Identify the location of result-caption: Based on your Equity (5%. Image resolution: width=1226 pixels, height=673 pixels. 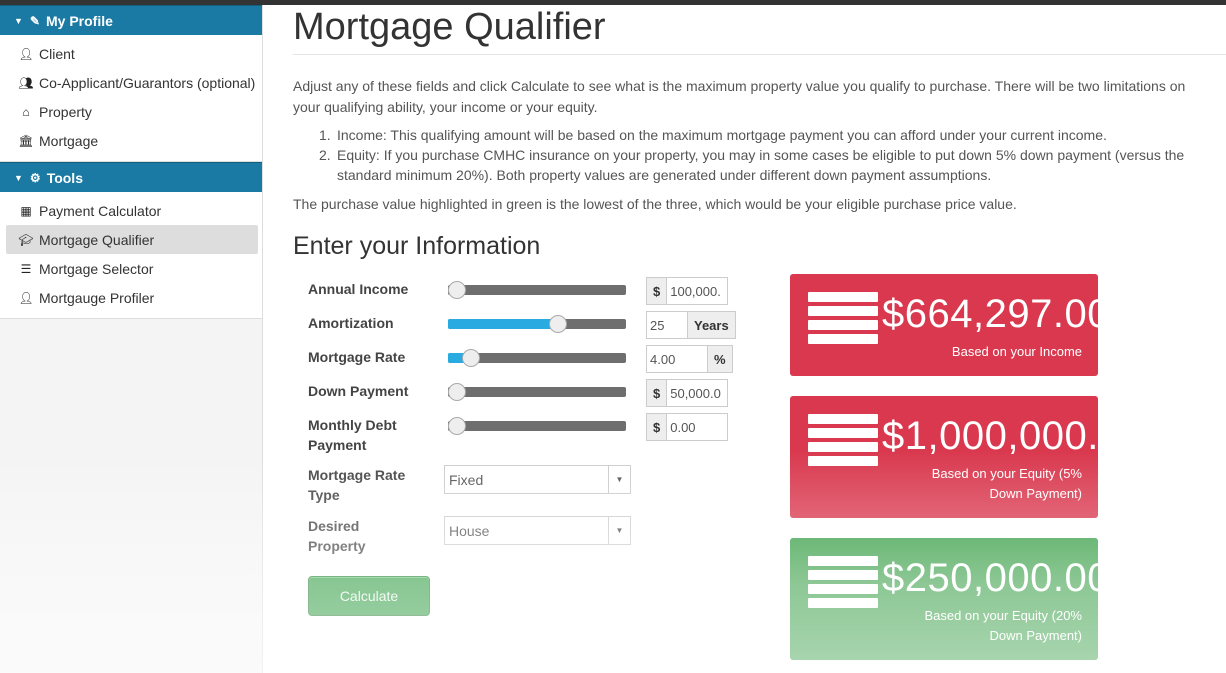
(1006, 473).